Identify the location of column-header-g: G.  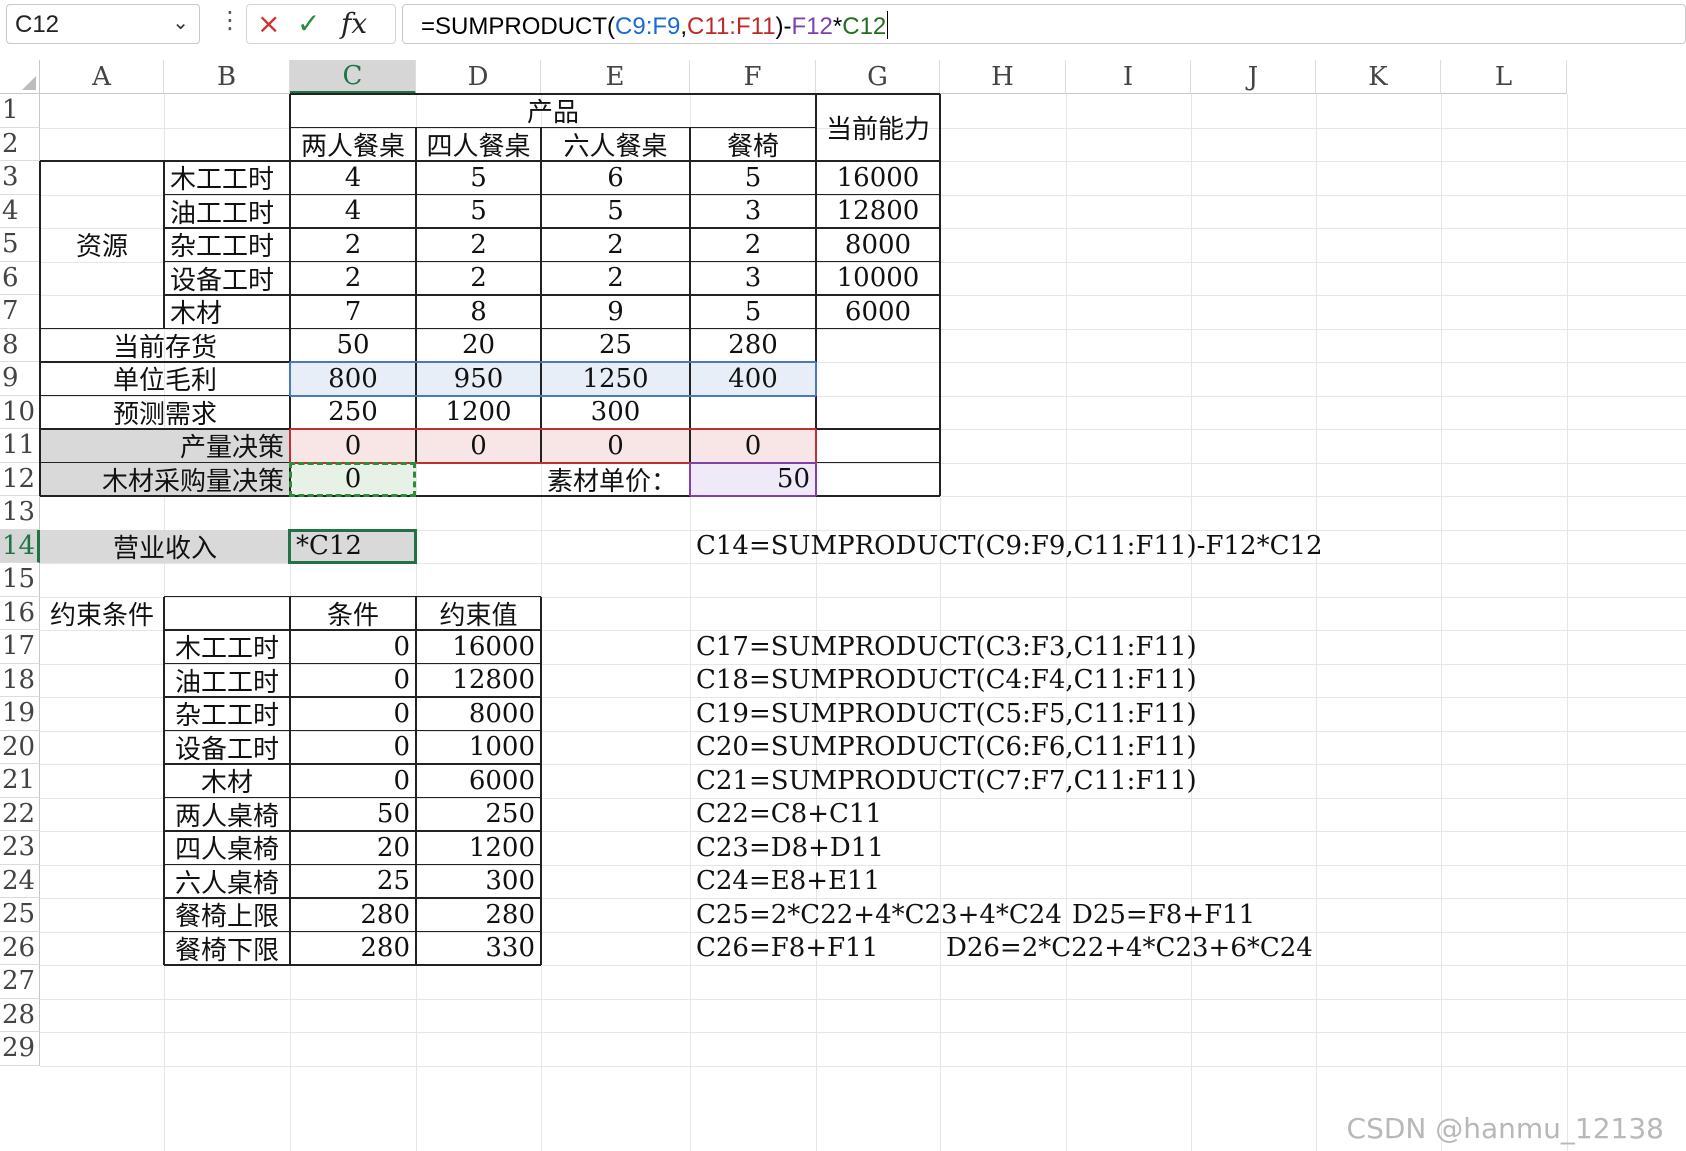
(878, 77).